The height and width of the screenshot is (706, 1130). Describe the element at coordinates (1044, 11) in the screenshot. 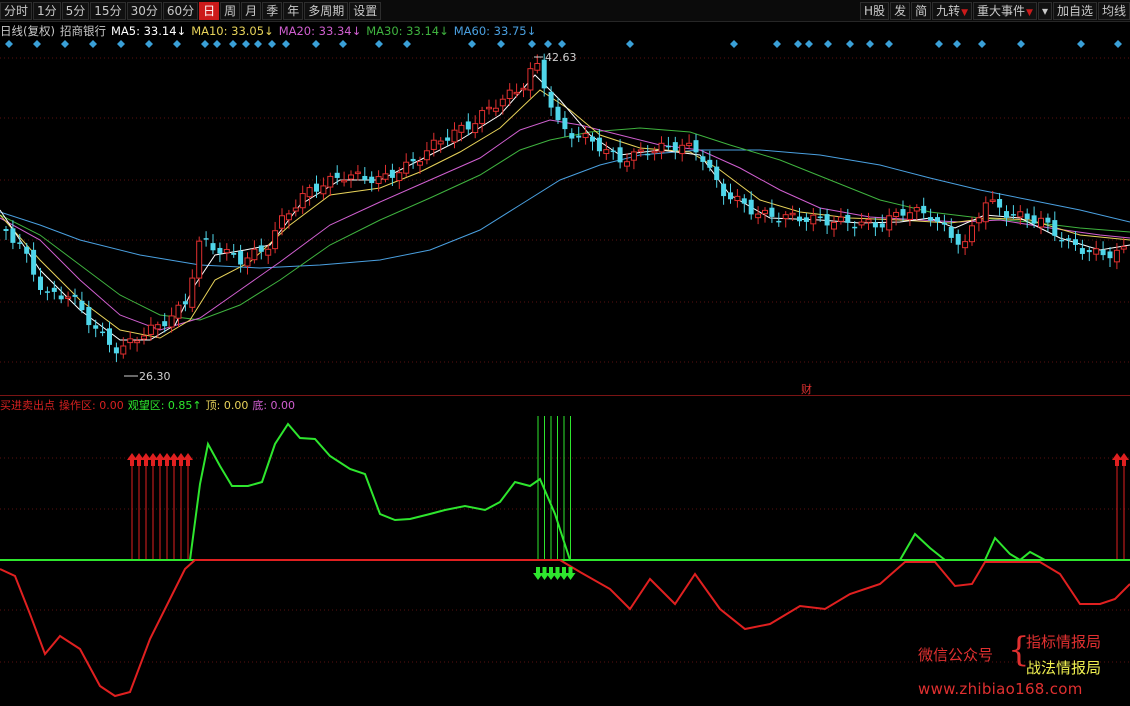

I see `dropdown-icon: ▾` at that location.